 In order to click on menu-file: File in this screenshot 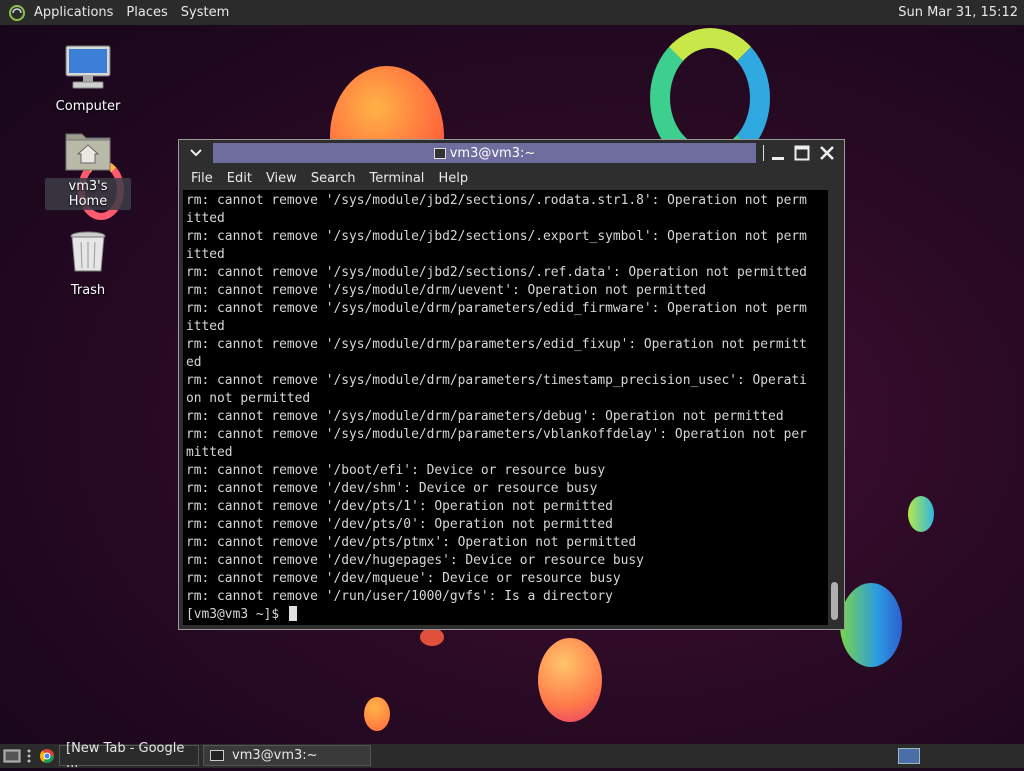, I will do `click(202, 178)`.